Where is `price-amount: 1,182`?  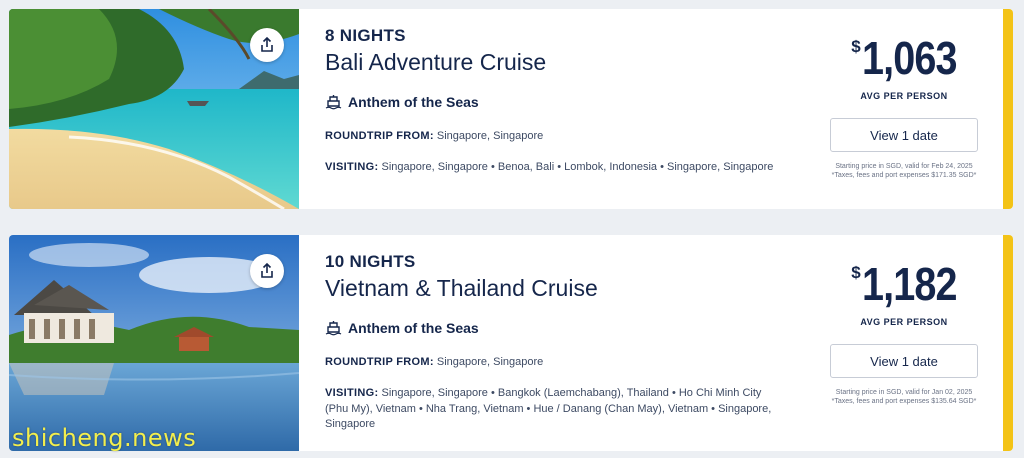 price-amount: 1,182 is located at coordinates (909, 284).